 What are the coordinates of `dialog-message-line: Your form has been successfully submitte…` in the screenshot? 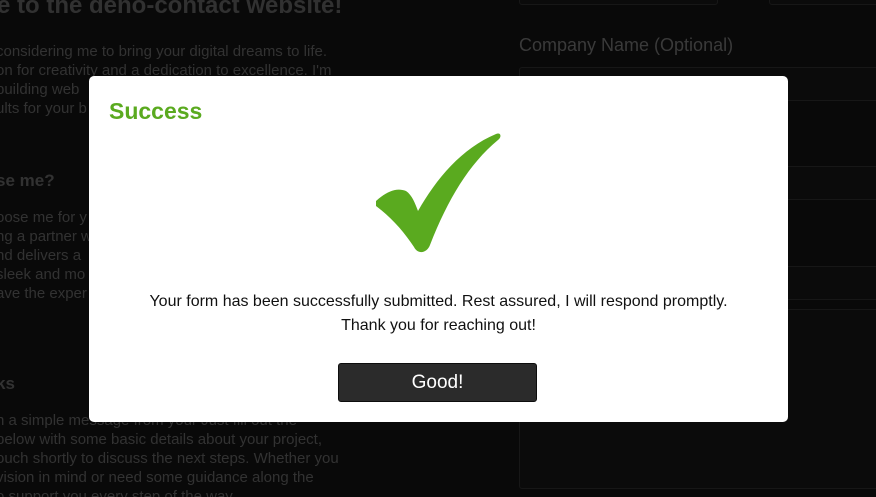 It's located at (438, 301).